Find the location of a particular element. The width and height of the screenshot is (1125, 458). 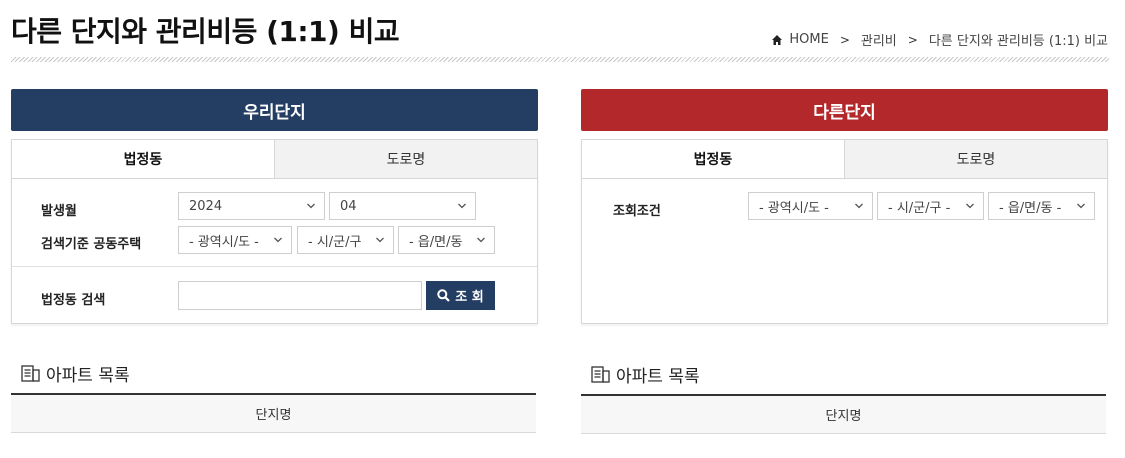

title-divider is located at coordinates (560, 59).